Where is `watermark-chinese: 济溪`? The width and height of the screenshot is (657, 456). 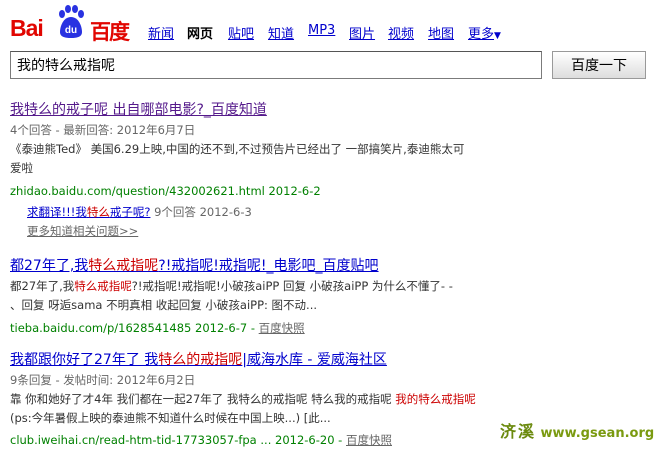 watermark-chinese: 济溪 is located at coordinates (518, 431).